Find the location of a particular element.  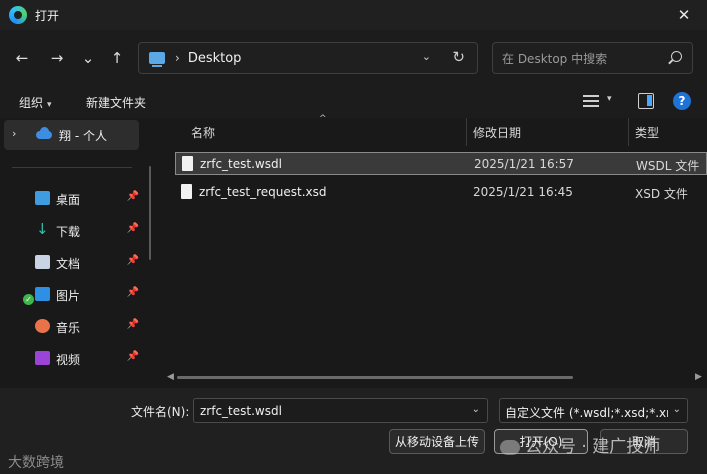

music-icon is located at coordinates (42, 326).